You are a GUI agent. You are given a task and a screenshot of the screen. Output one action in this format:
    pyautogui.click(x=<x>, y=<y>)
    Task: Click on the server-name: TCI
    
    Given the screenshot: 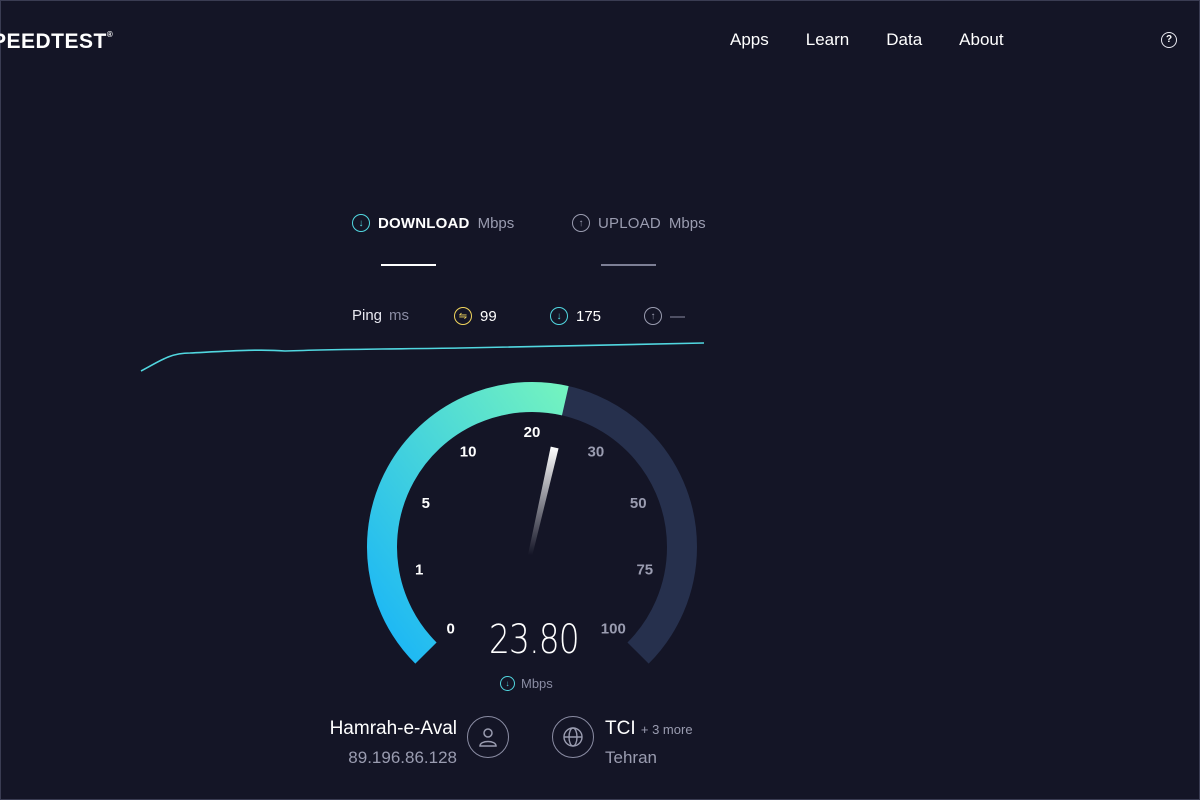 What is the action you would take?
    pyautogui.click(x=620, y=728)
    